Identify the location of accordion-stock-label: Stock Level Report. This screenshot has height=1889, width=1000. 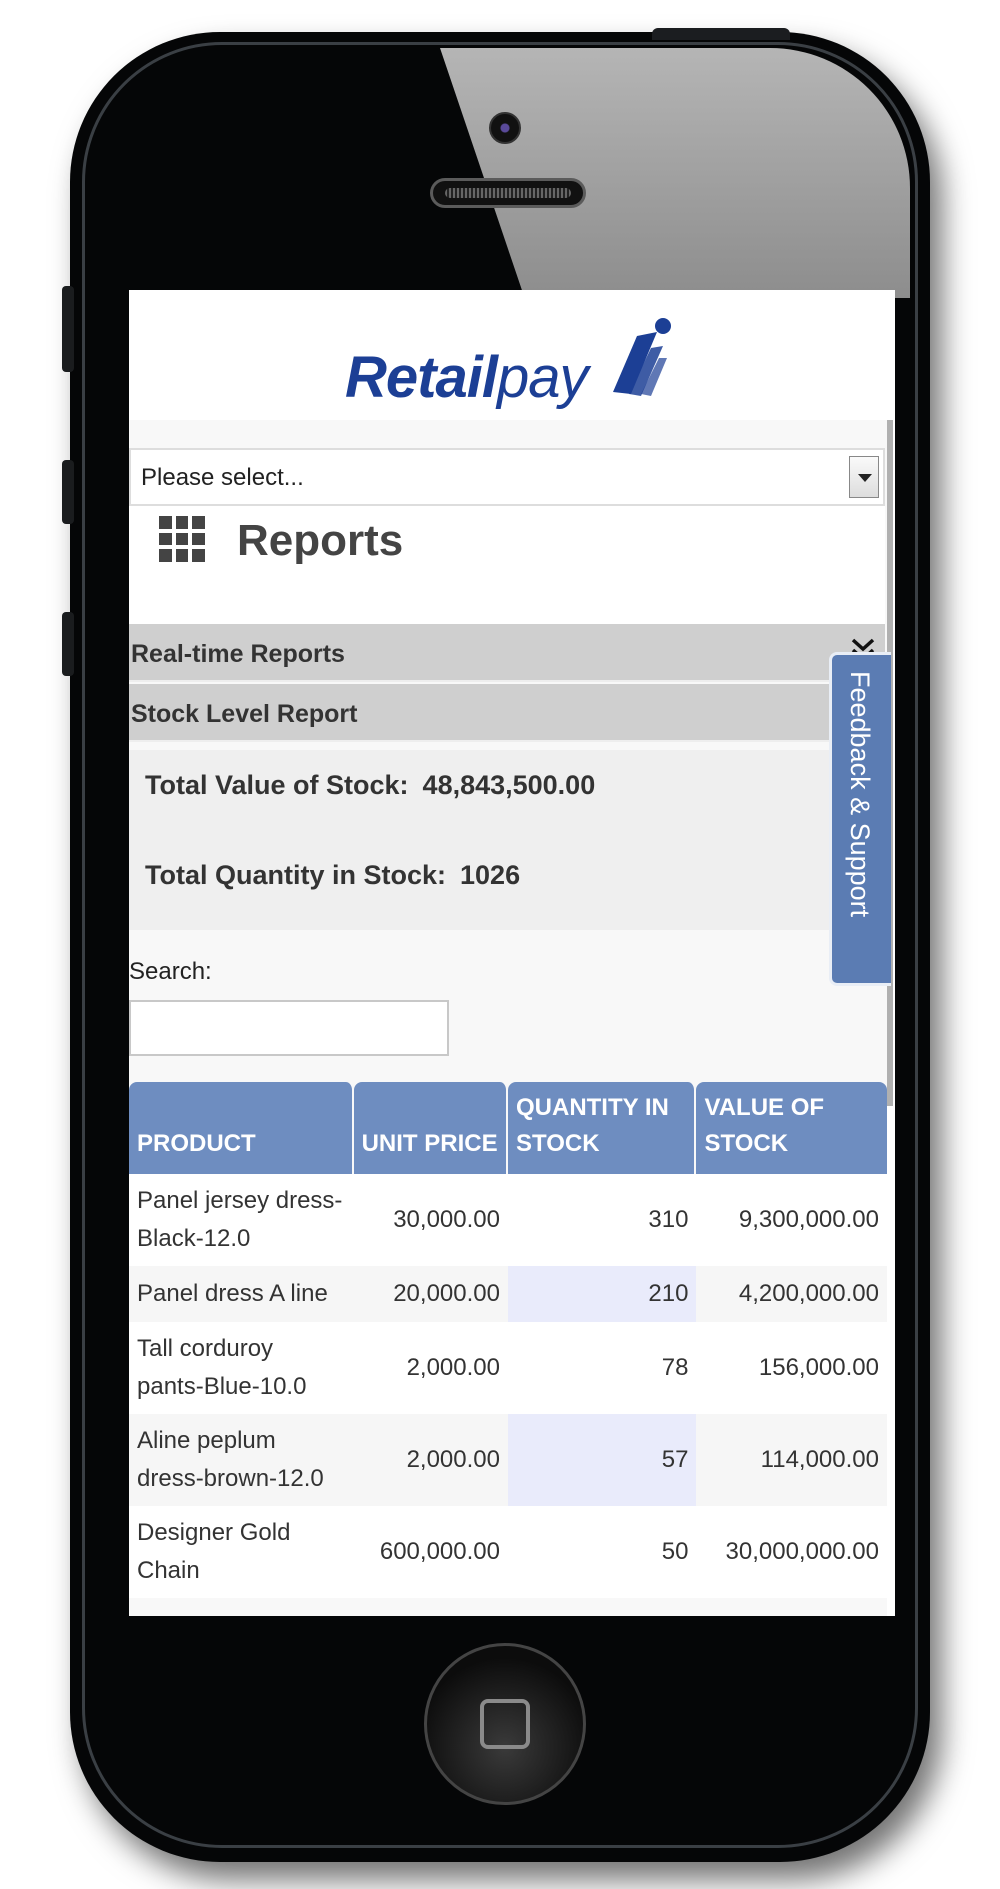
(244, 714).